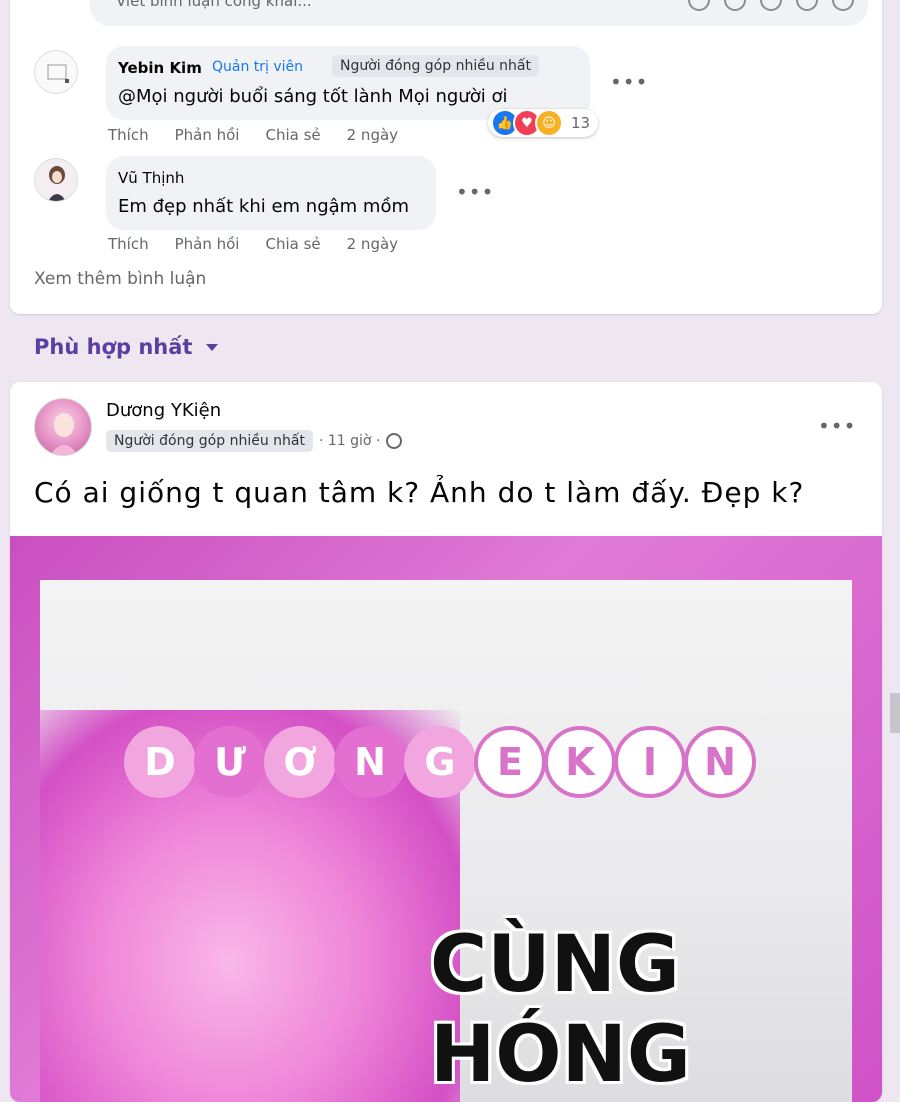 This screenshot has height=1102, width=900. Describe the element at coordinates (212, 347) in the screenshot. I see `caret-down-icon` at that location.